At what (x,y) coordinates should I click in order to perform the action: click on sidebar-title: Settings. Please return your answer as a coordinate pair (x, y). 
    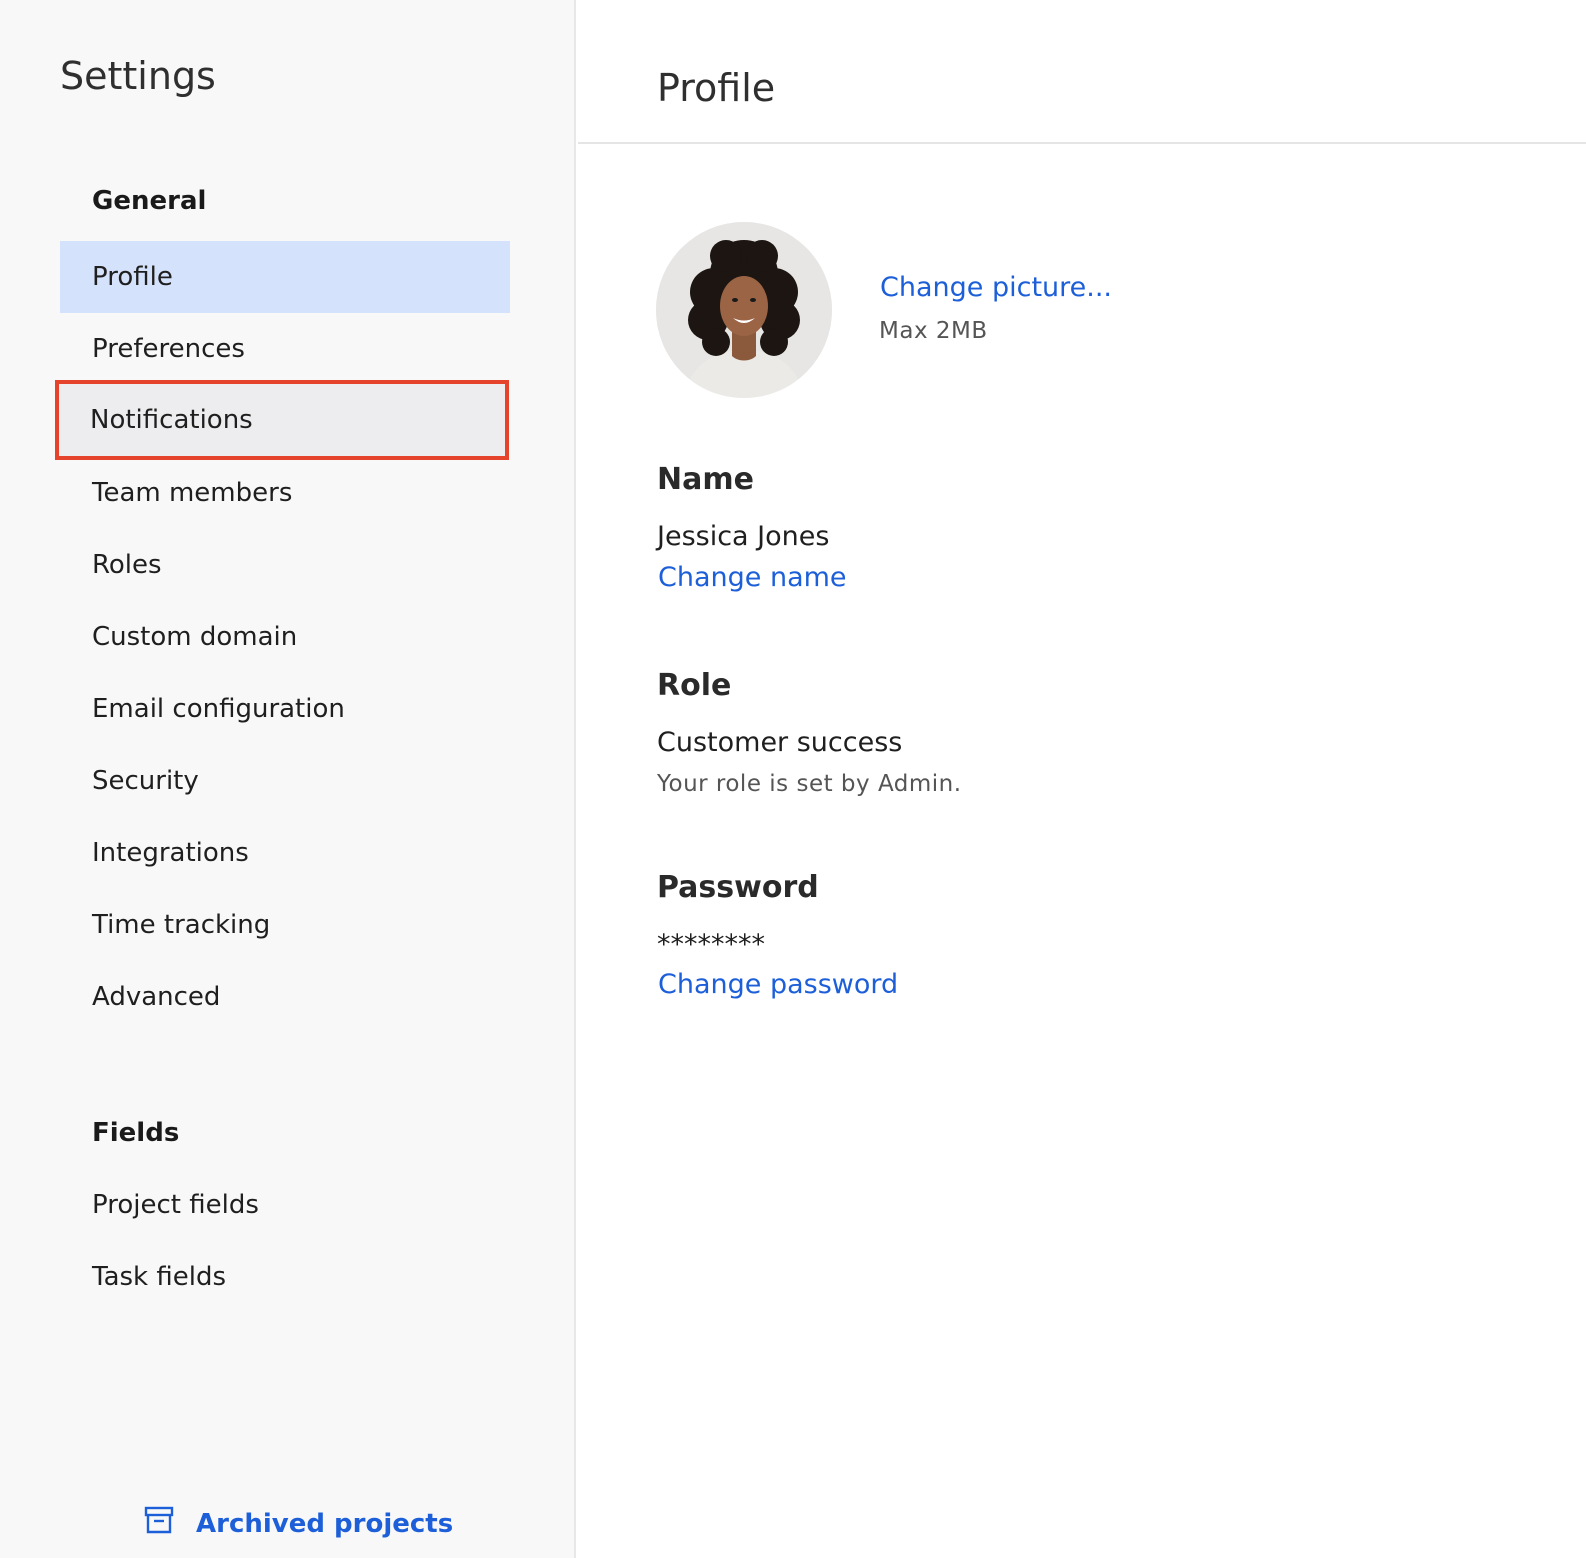
    Looking at the image, I should click on (138, 76).